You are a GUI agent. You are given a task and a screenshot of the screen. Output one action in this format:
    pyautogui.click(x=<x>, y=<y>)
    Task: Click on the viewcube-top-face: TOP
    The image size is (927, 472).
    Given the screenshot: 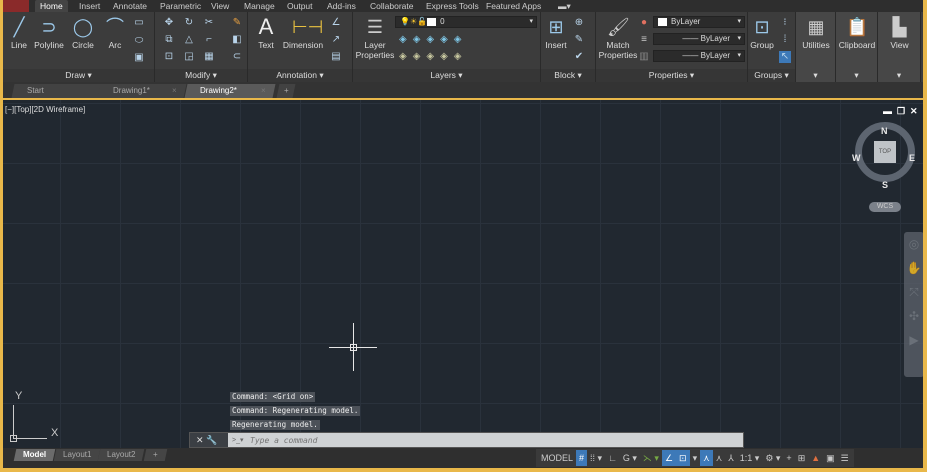 What is the action you would take?
    pyautogui.click(x=885, y=152)
    